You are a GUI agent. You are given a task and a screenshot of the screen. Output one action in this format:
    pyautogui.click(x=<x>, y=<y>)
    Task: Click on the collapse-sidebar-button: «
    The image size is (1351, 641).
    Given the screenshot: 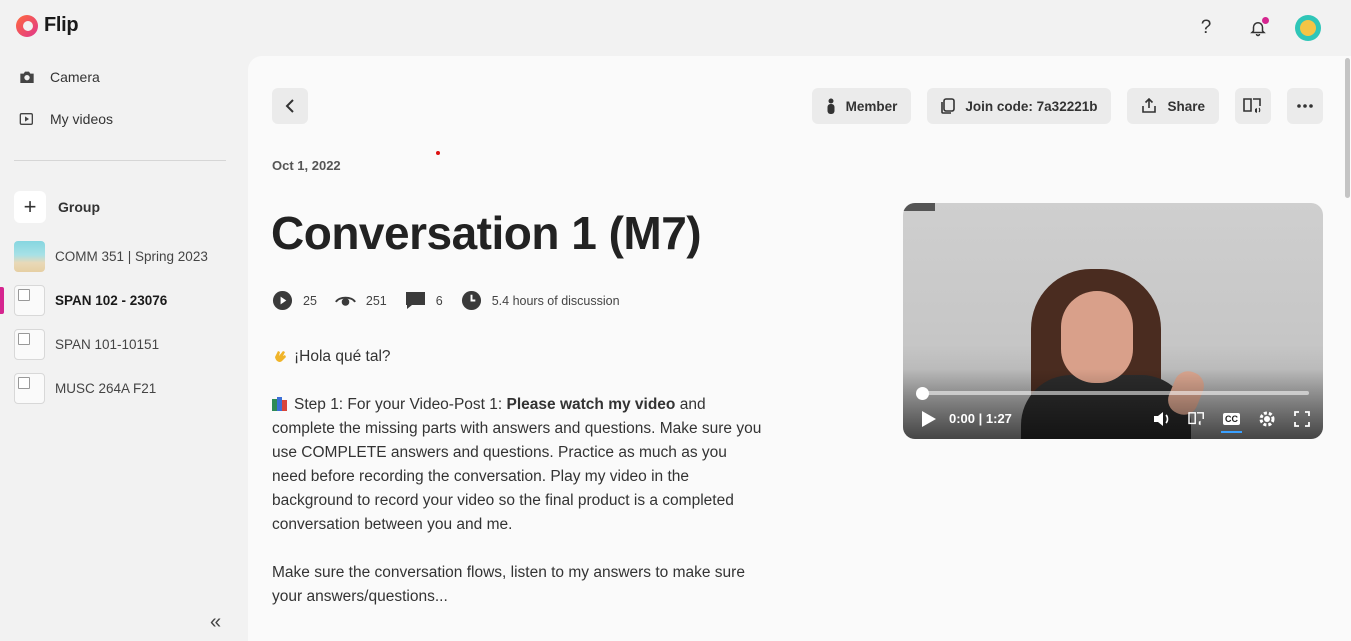 What is the action you would take?
    pyautogui.click(x=215, y=622)
    